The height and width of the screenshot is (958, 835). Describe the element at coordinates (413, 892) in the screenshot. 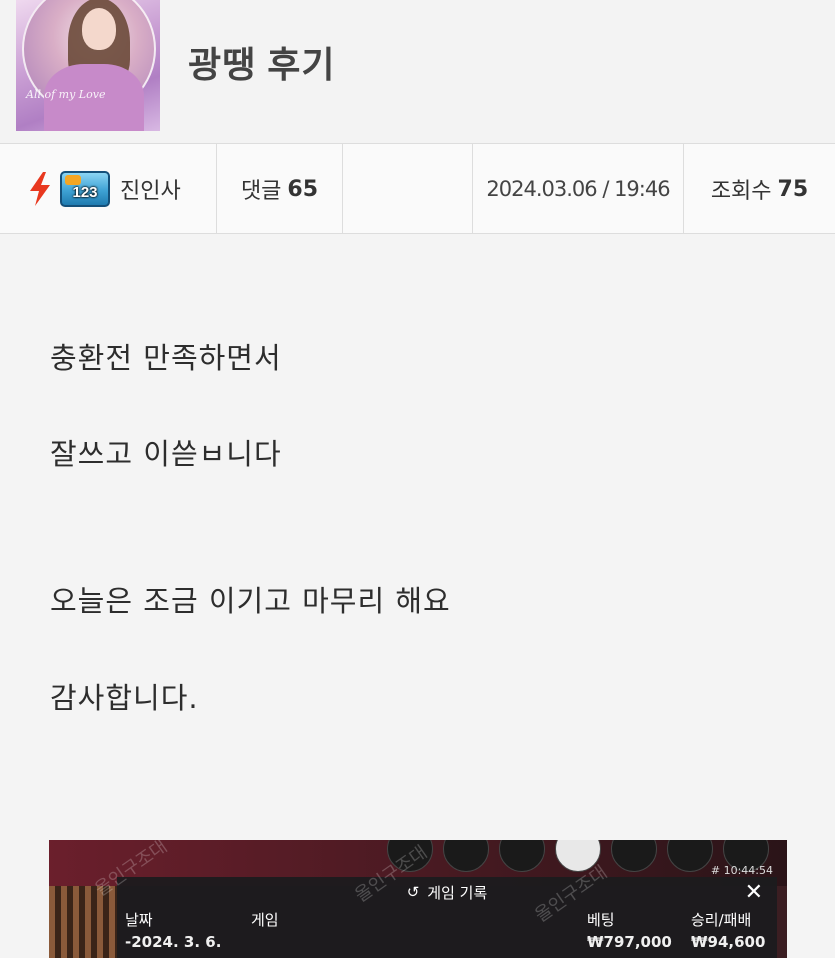

I see `history-icon: ↺` at that location.